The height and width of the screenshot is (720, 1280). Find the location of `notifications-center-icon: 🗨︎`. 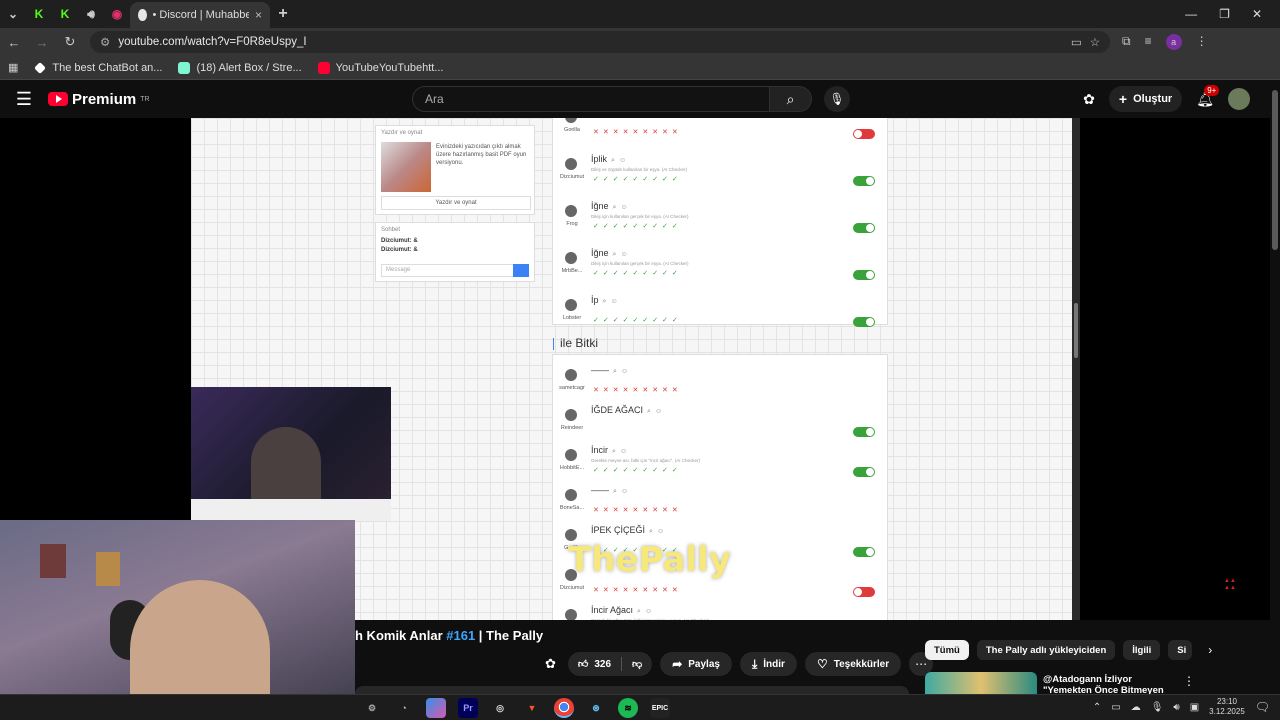

notifications-center-icon: 🗨︎ is located at coordinates (1262, 707).